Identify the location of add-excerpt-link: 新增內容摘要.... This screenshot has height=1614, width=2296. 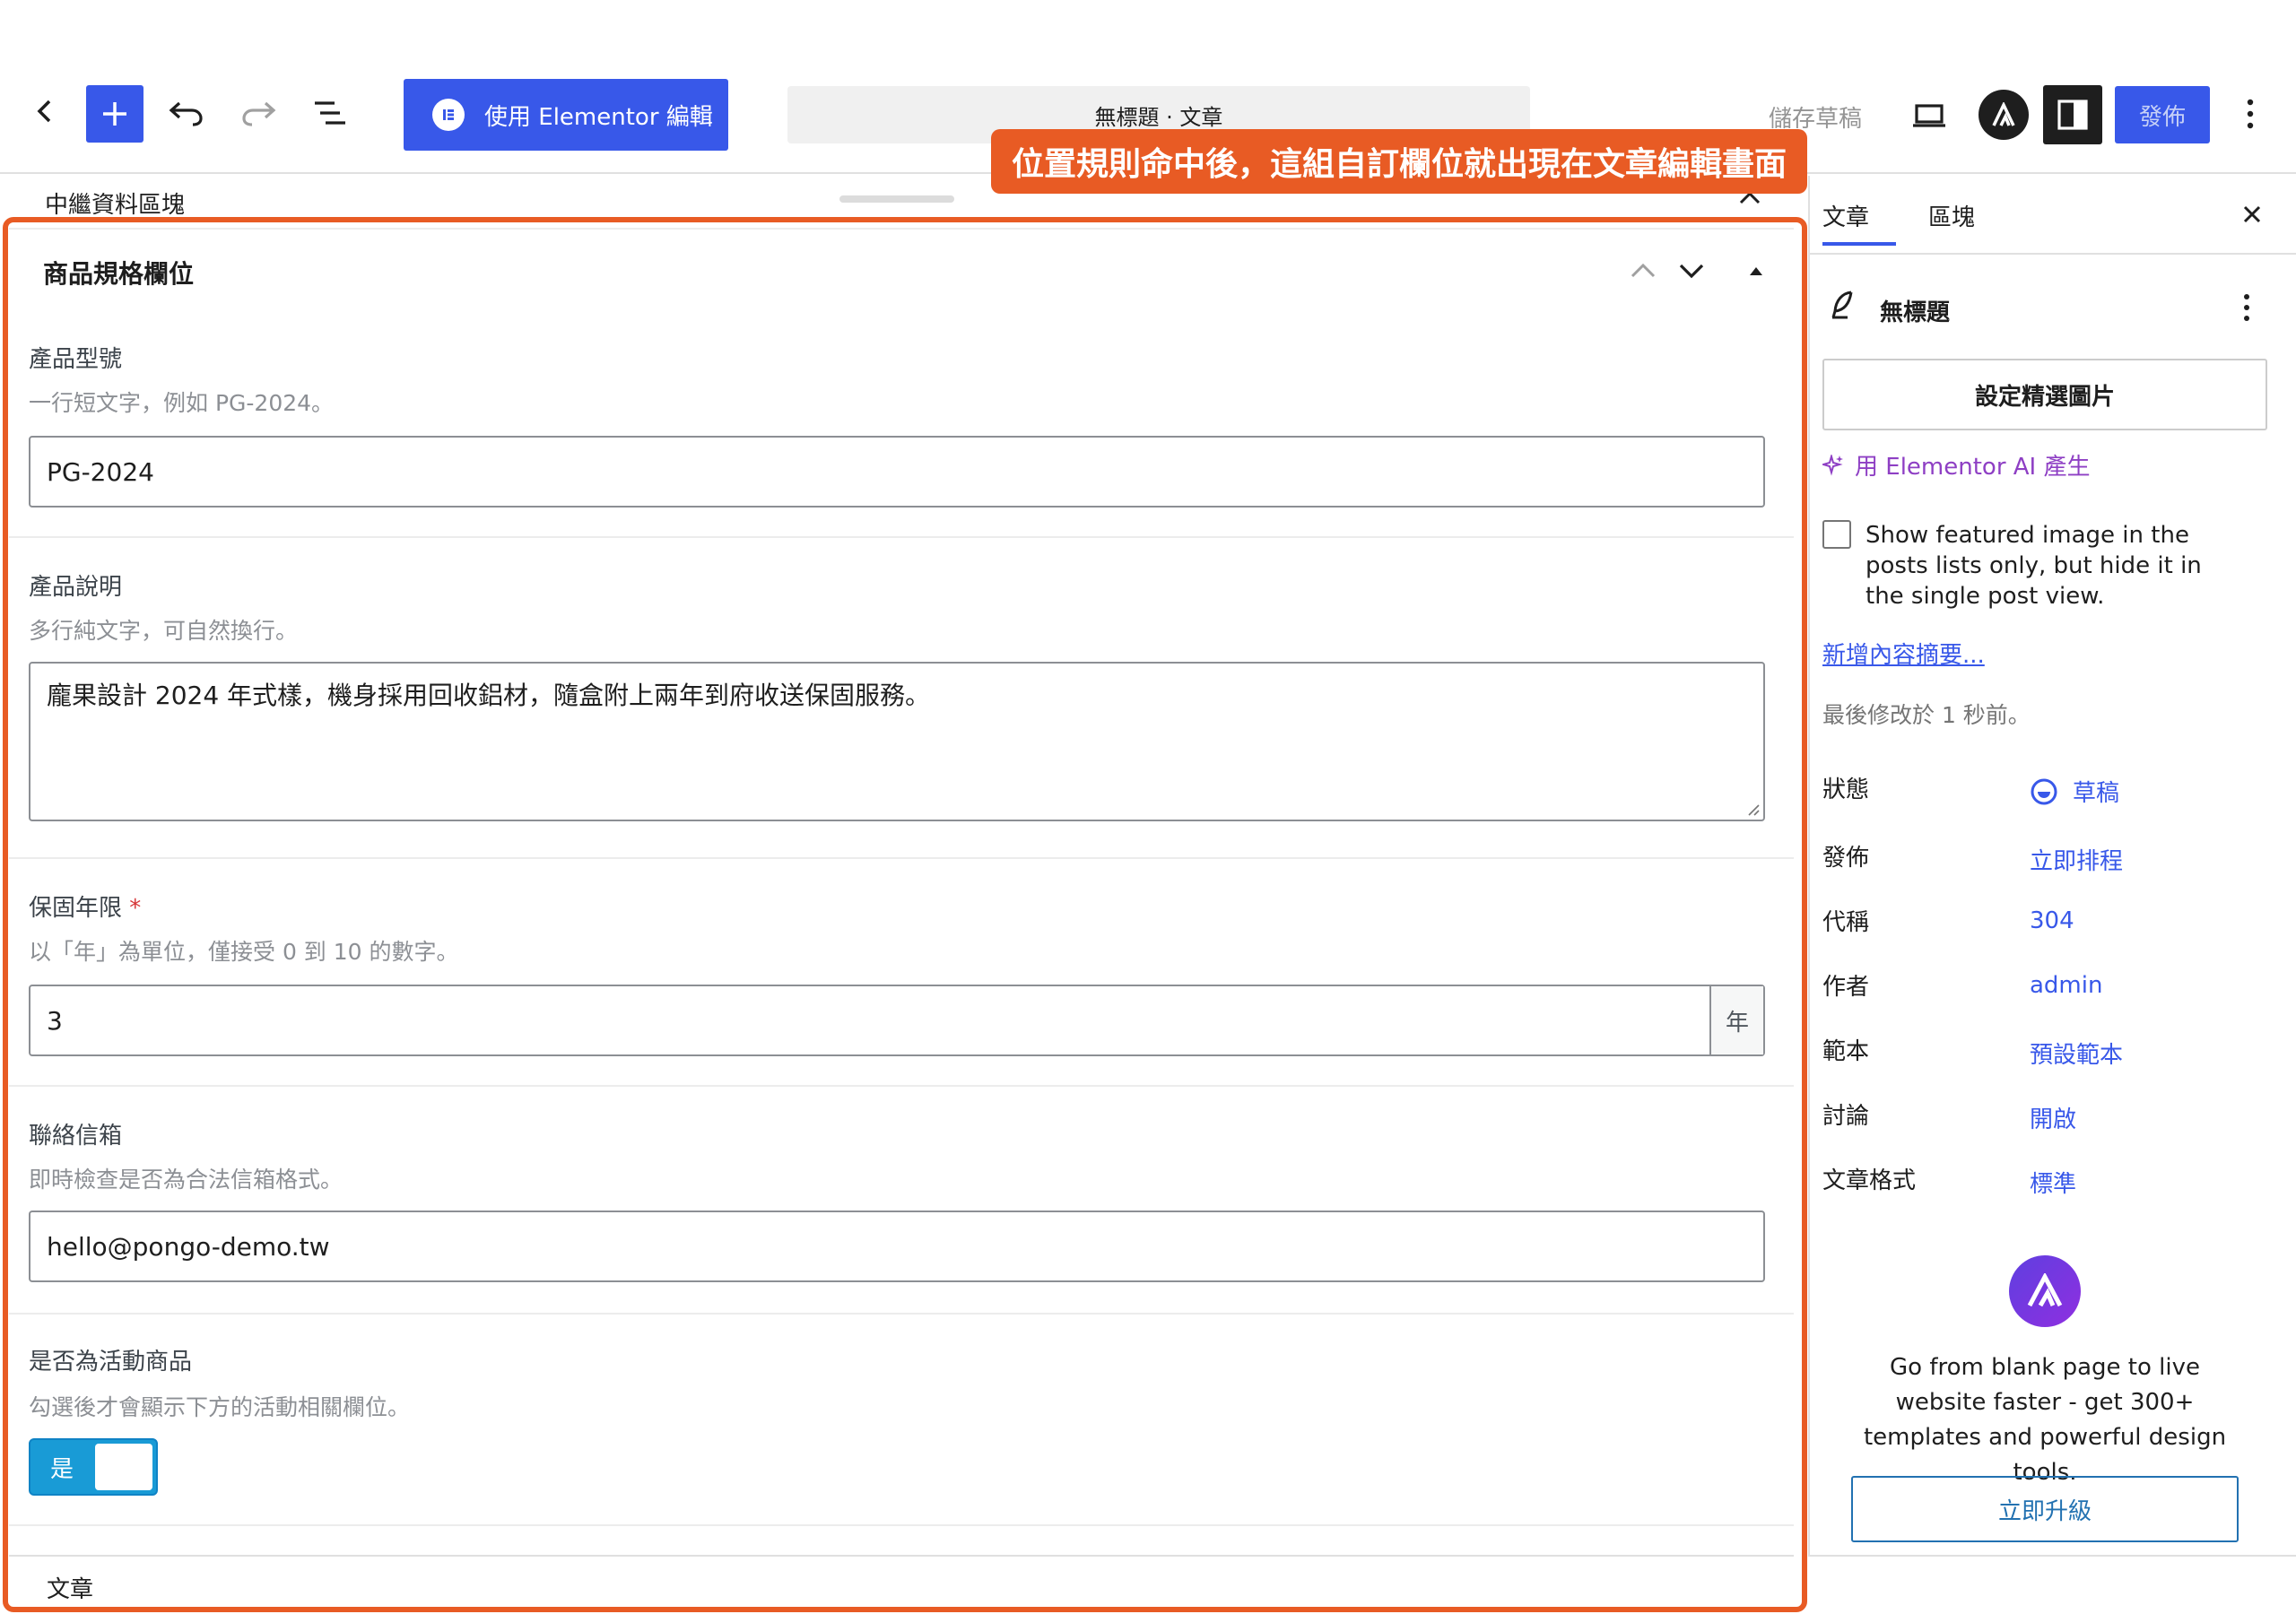
(1903, 653).